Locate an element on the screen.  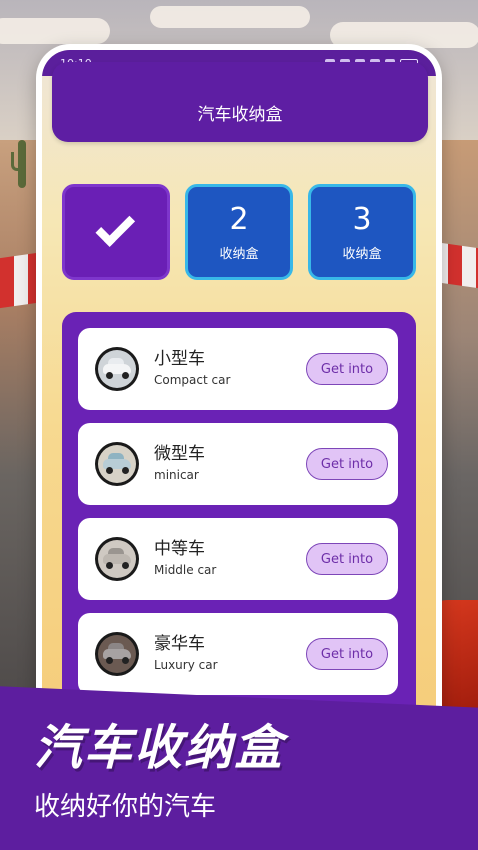
tile-selected is located at coordinates (116, 232).